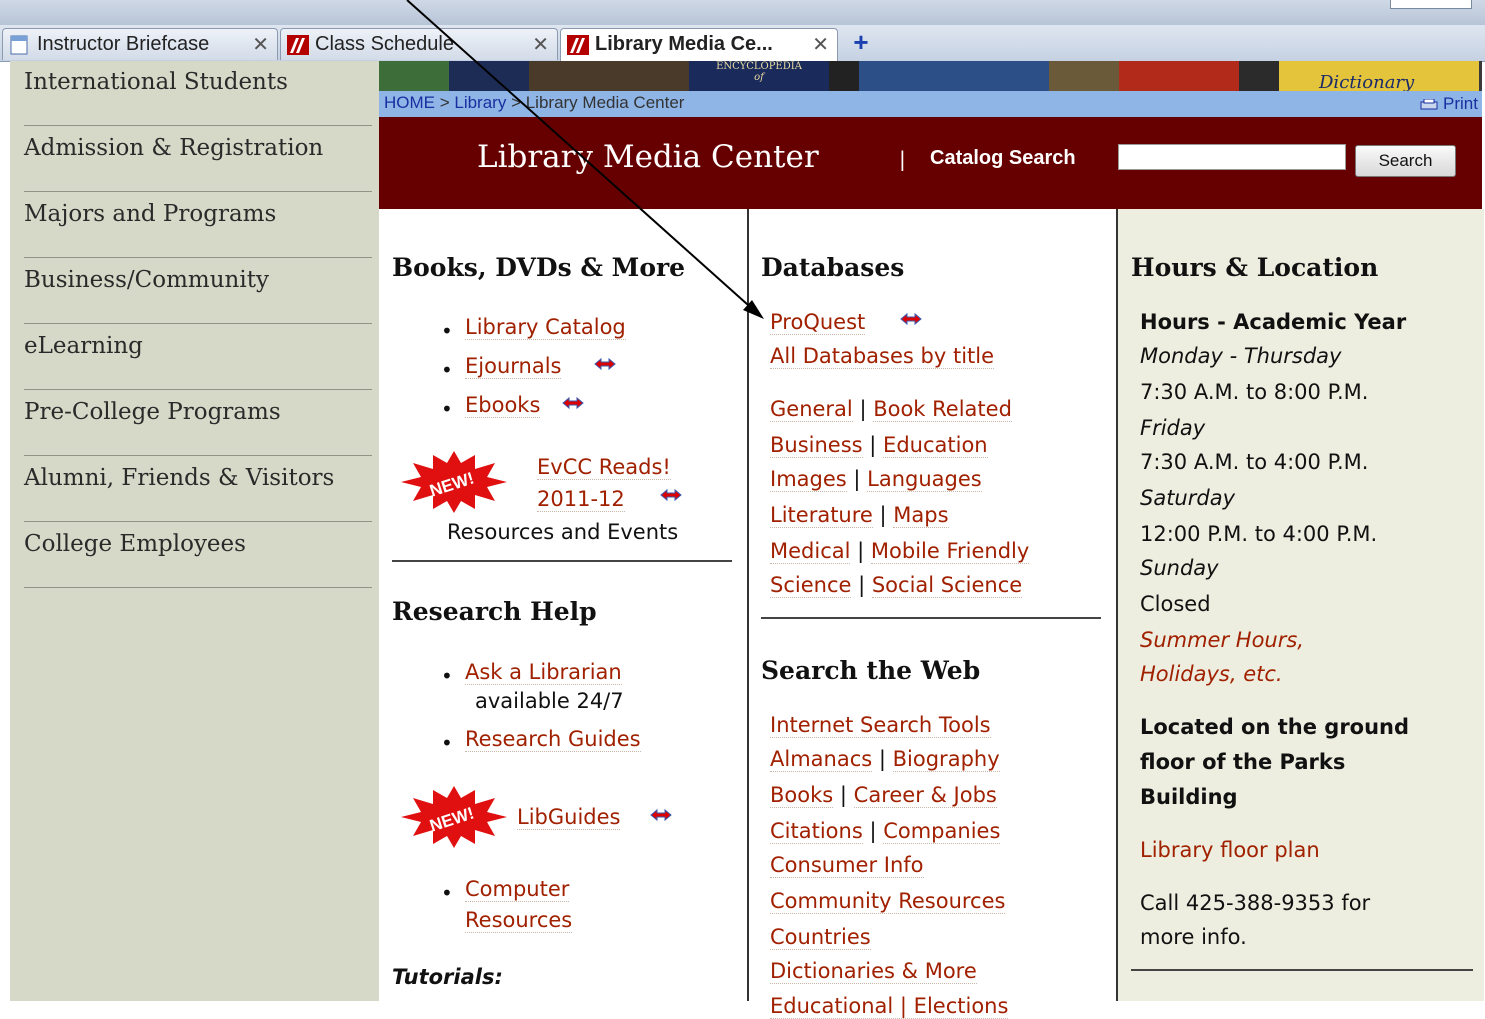 The width and height of the screenshot is (1485, 1019). I want to click on nav-item-elearning: eLearning, so click(198, 357).